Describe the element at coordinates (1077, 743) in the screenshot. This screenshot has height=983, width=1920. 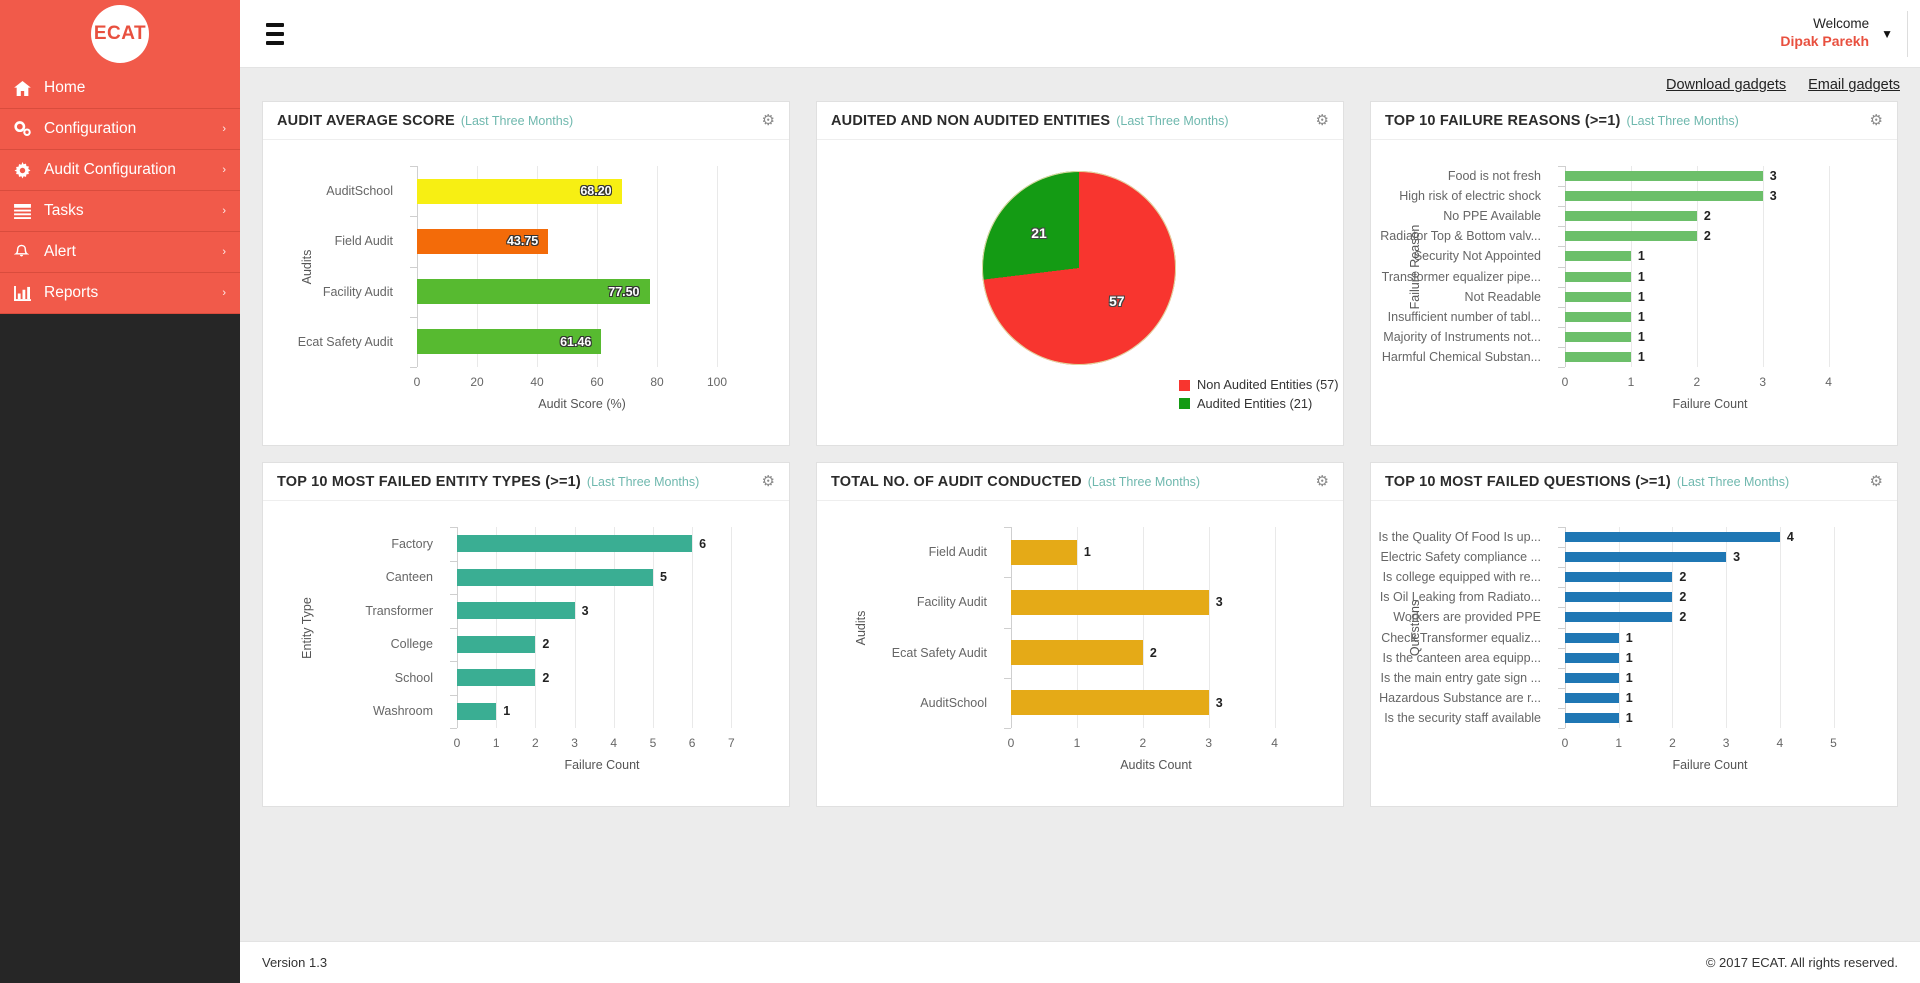
I see `x-tick-label: 1` at that location.